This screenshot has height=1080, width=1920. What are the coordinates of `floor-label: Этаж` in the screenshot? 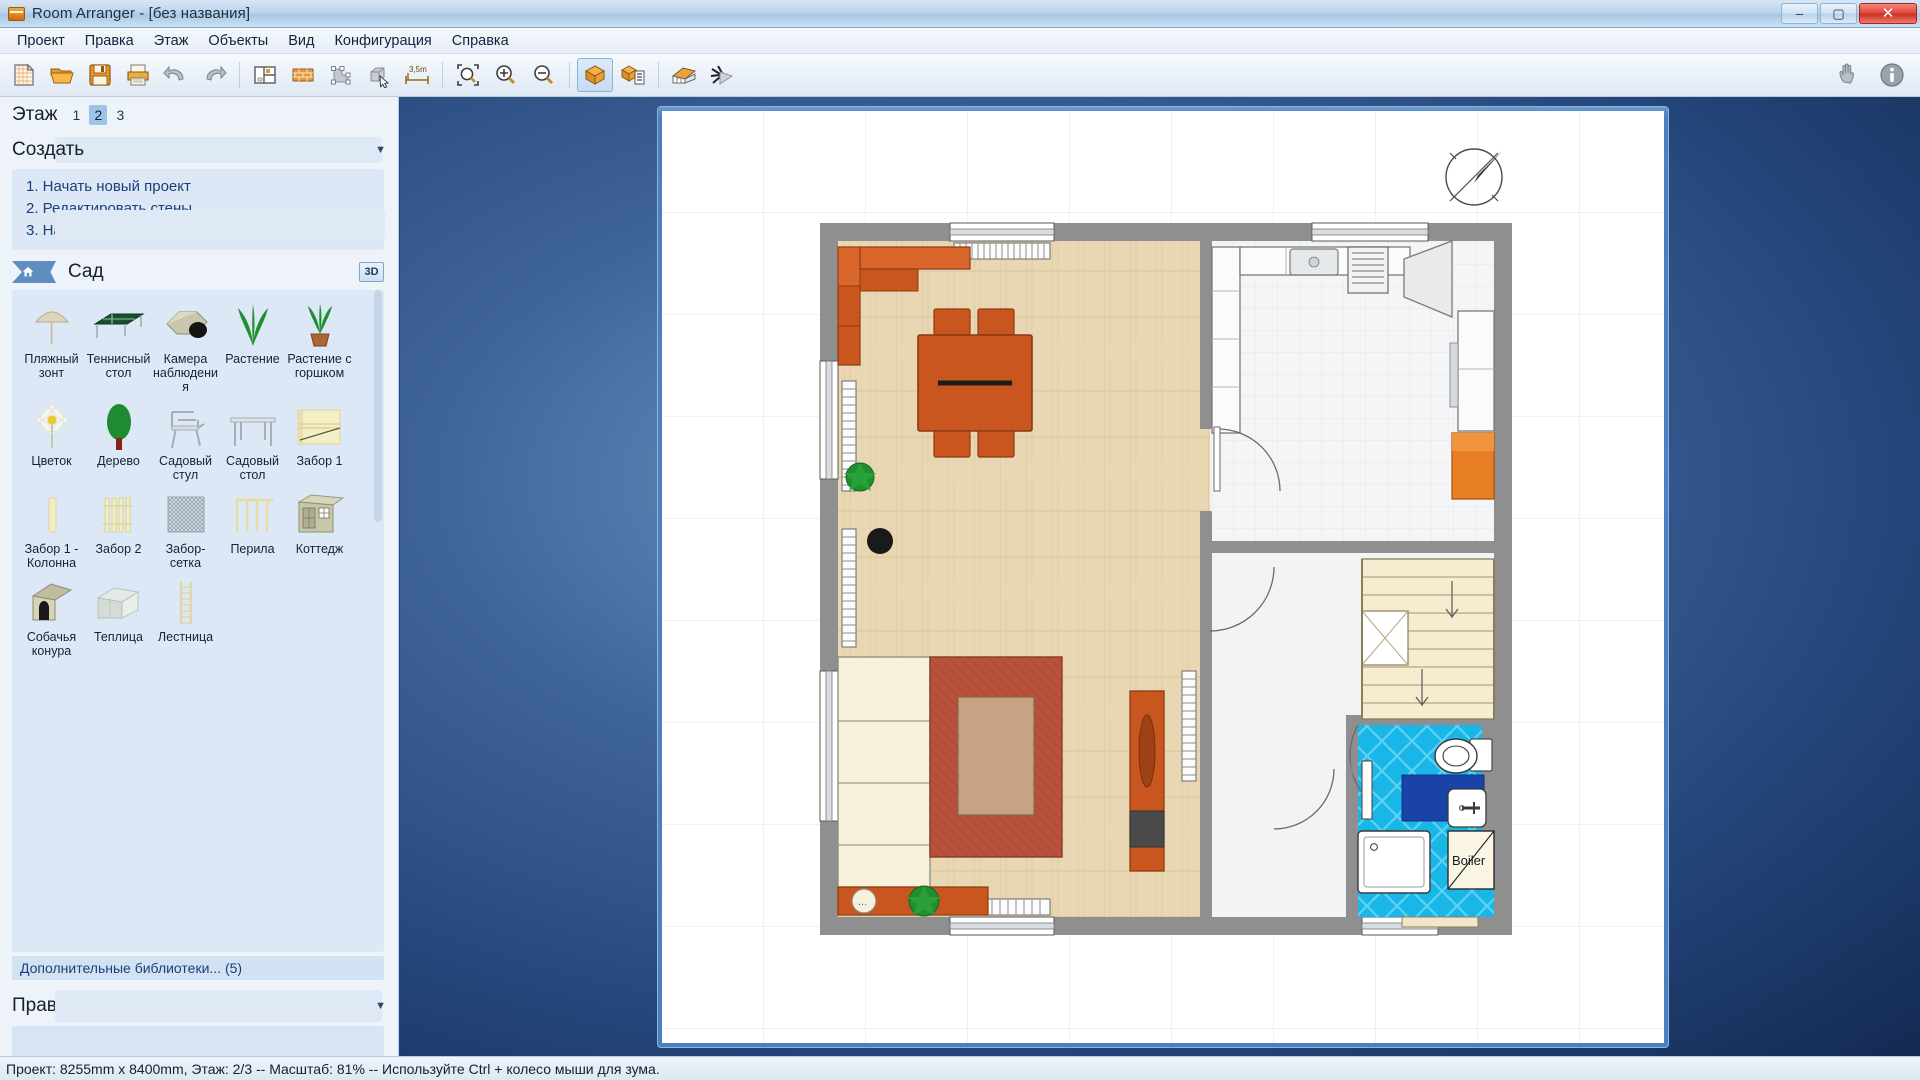 It's located at (35, 114).